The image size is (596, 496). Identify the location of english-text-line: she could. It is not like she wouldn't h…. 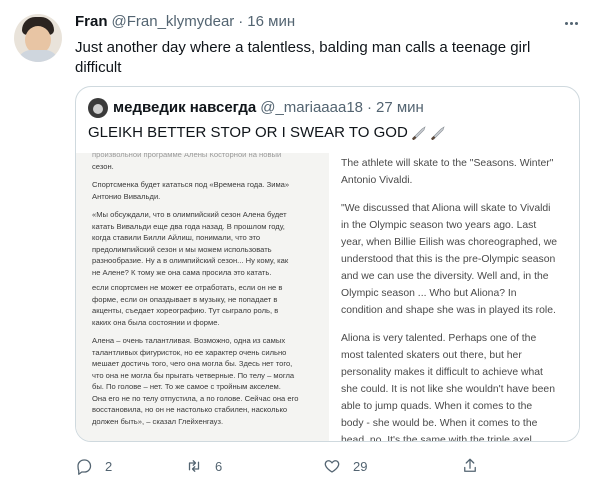
(448, 389).